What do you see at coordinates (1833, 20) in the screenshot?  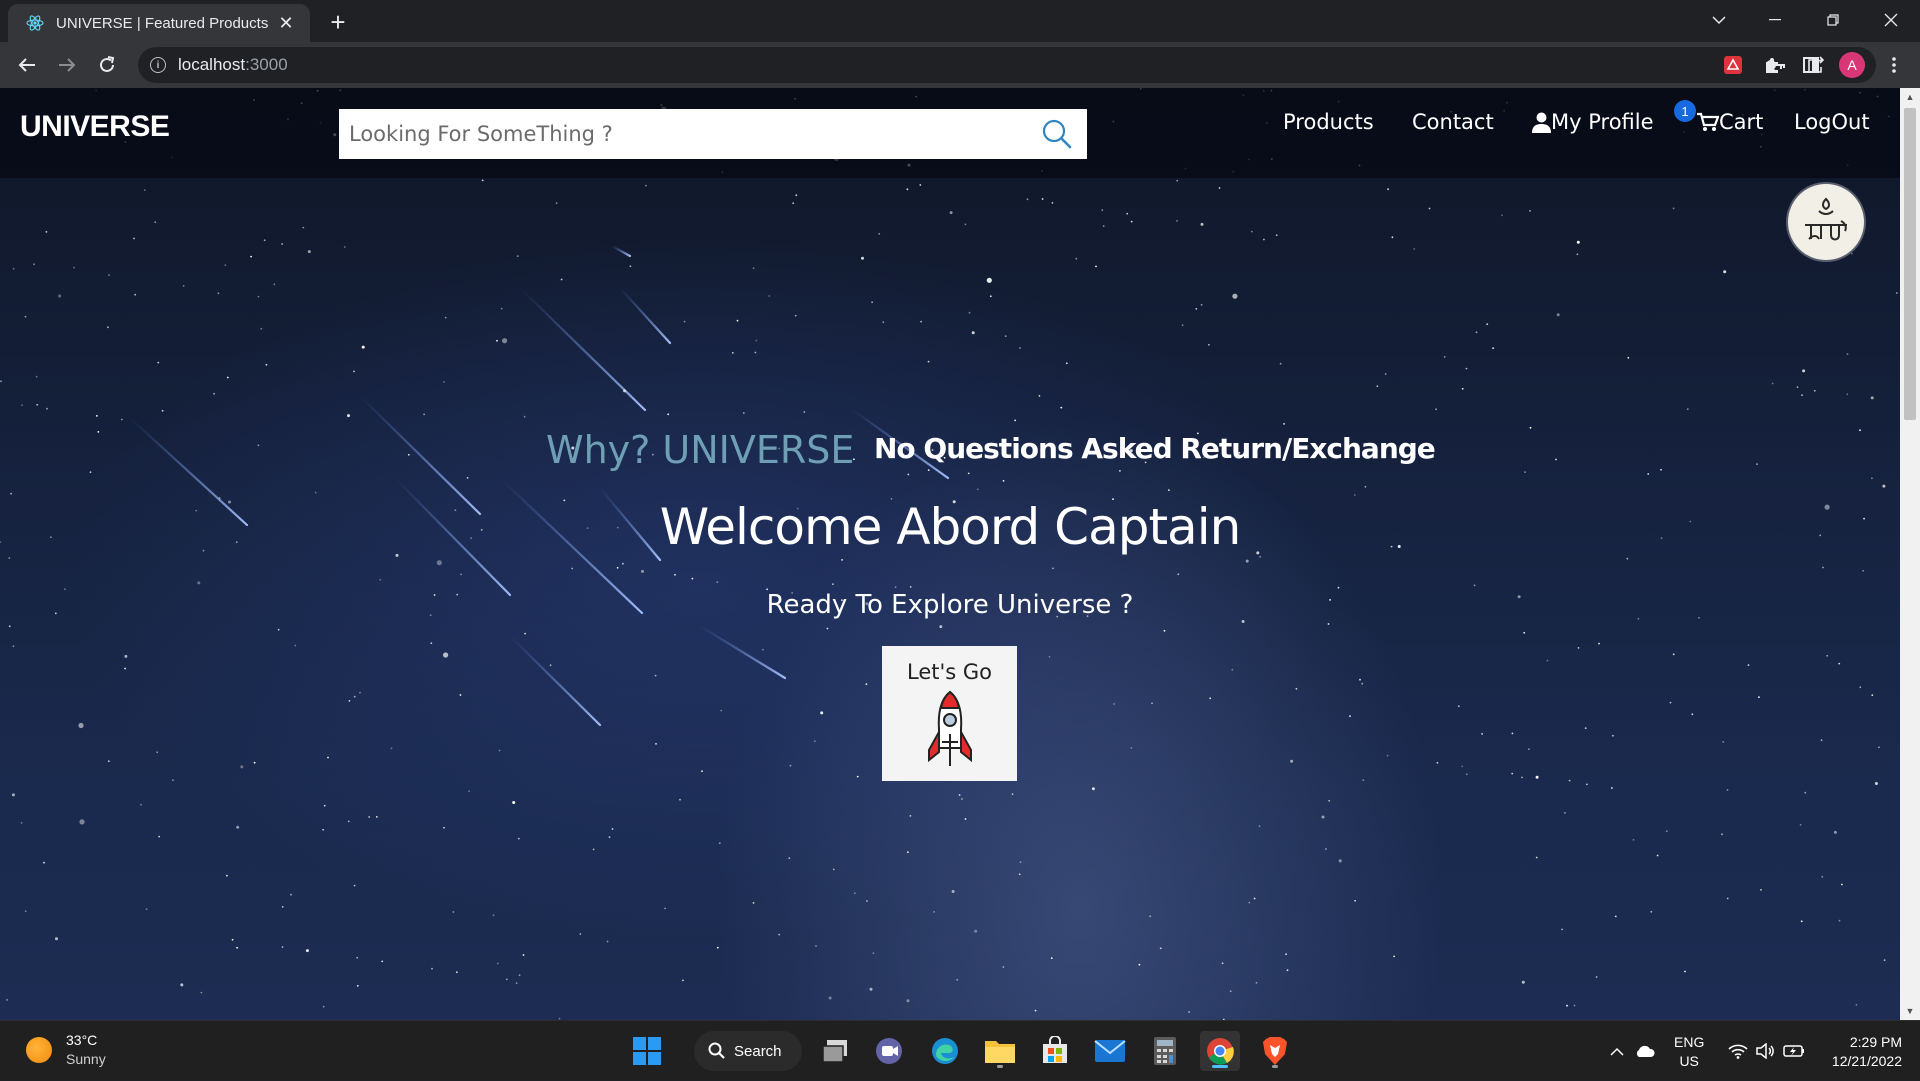 I see `restore-button` at bounding box center [1833, 20].